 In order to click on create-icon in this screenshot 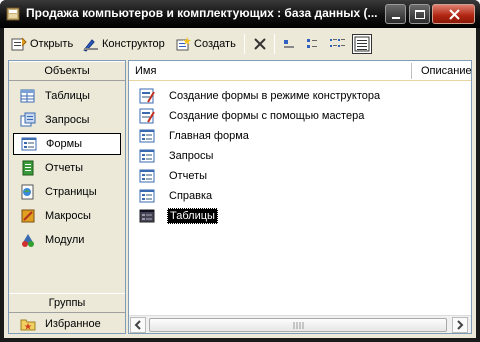, I will do `click(183, 44)`.